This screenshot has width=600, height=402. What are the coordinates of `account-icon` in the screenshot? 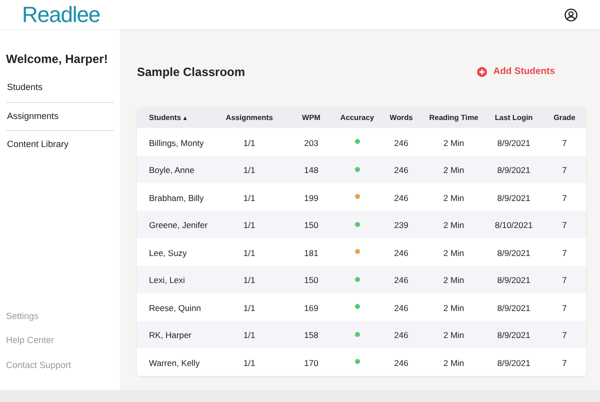 It's located at (571, 15).